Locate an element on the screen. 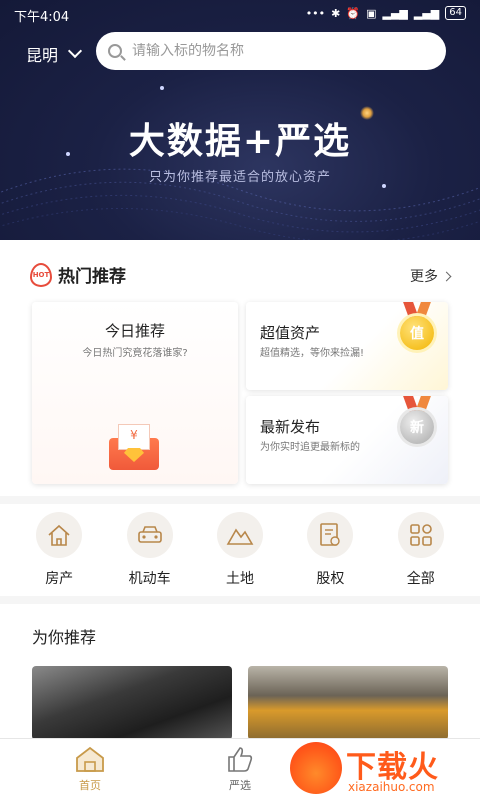  tab-home: 首页 is located at coordinates (90, 769).